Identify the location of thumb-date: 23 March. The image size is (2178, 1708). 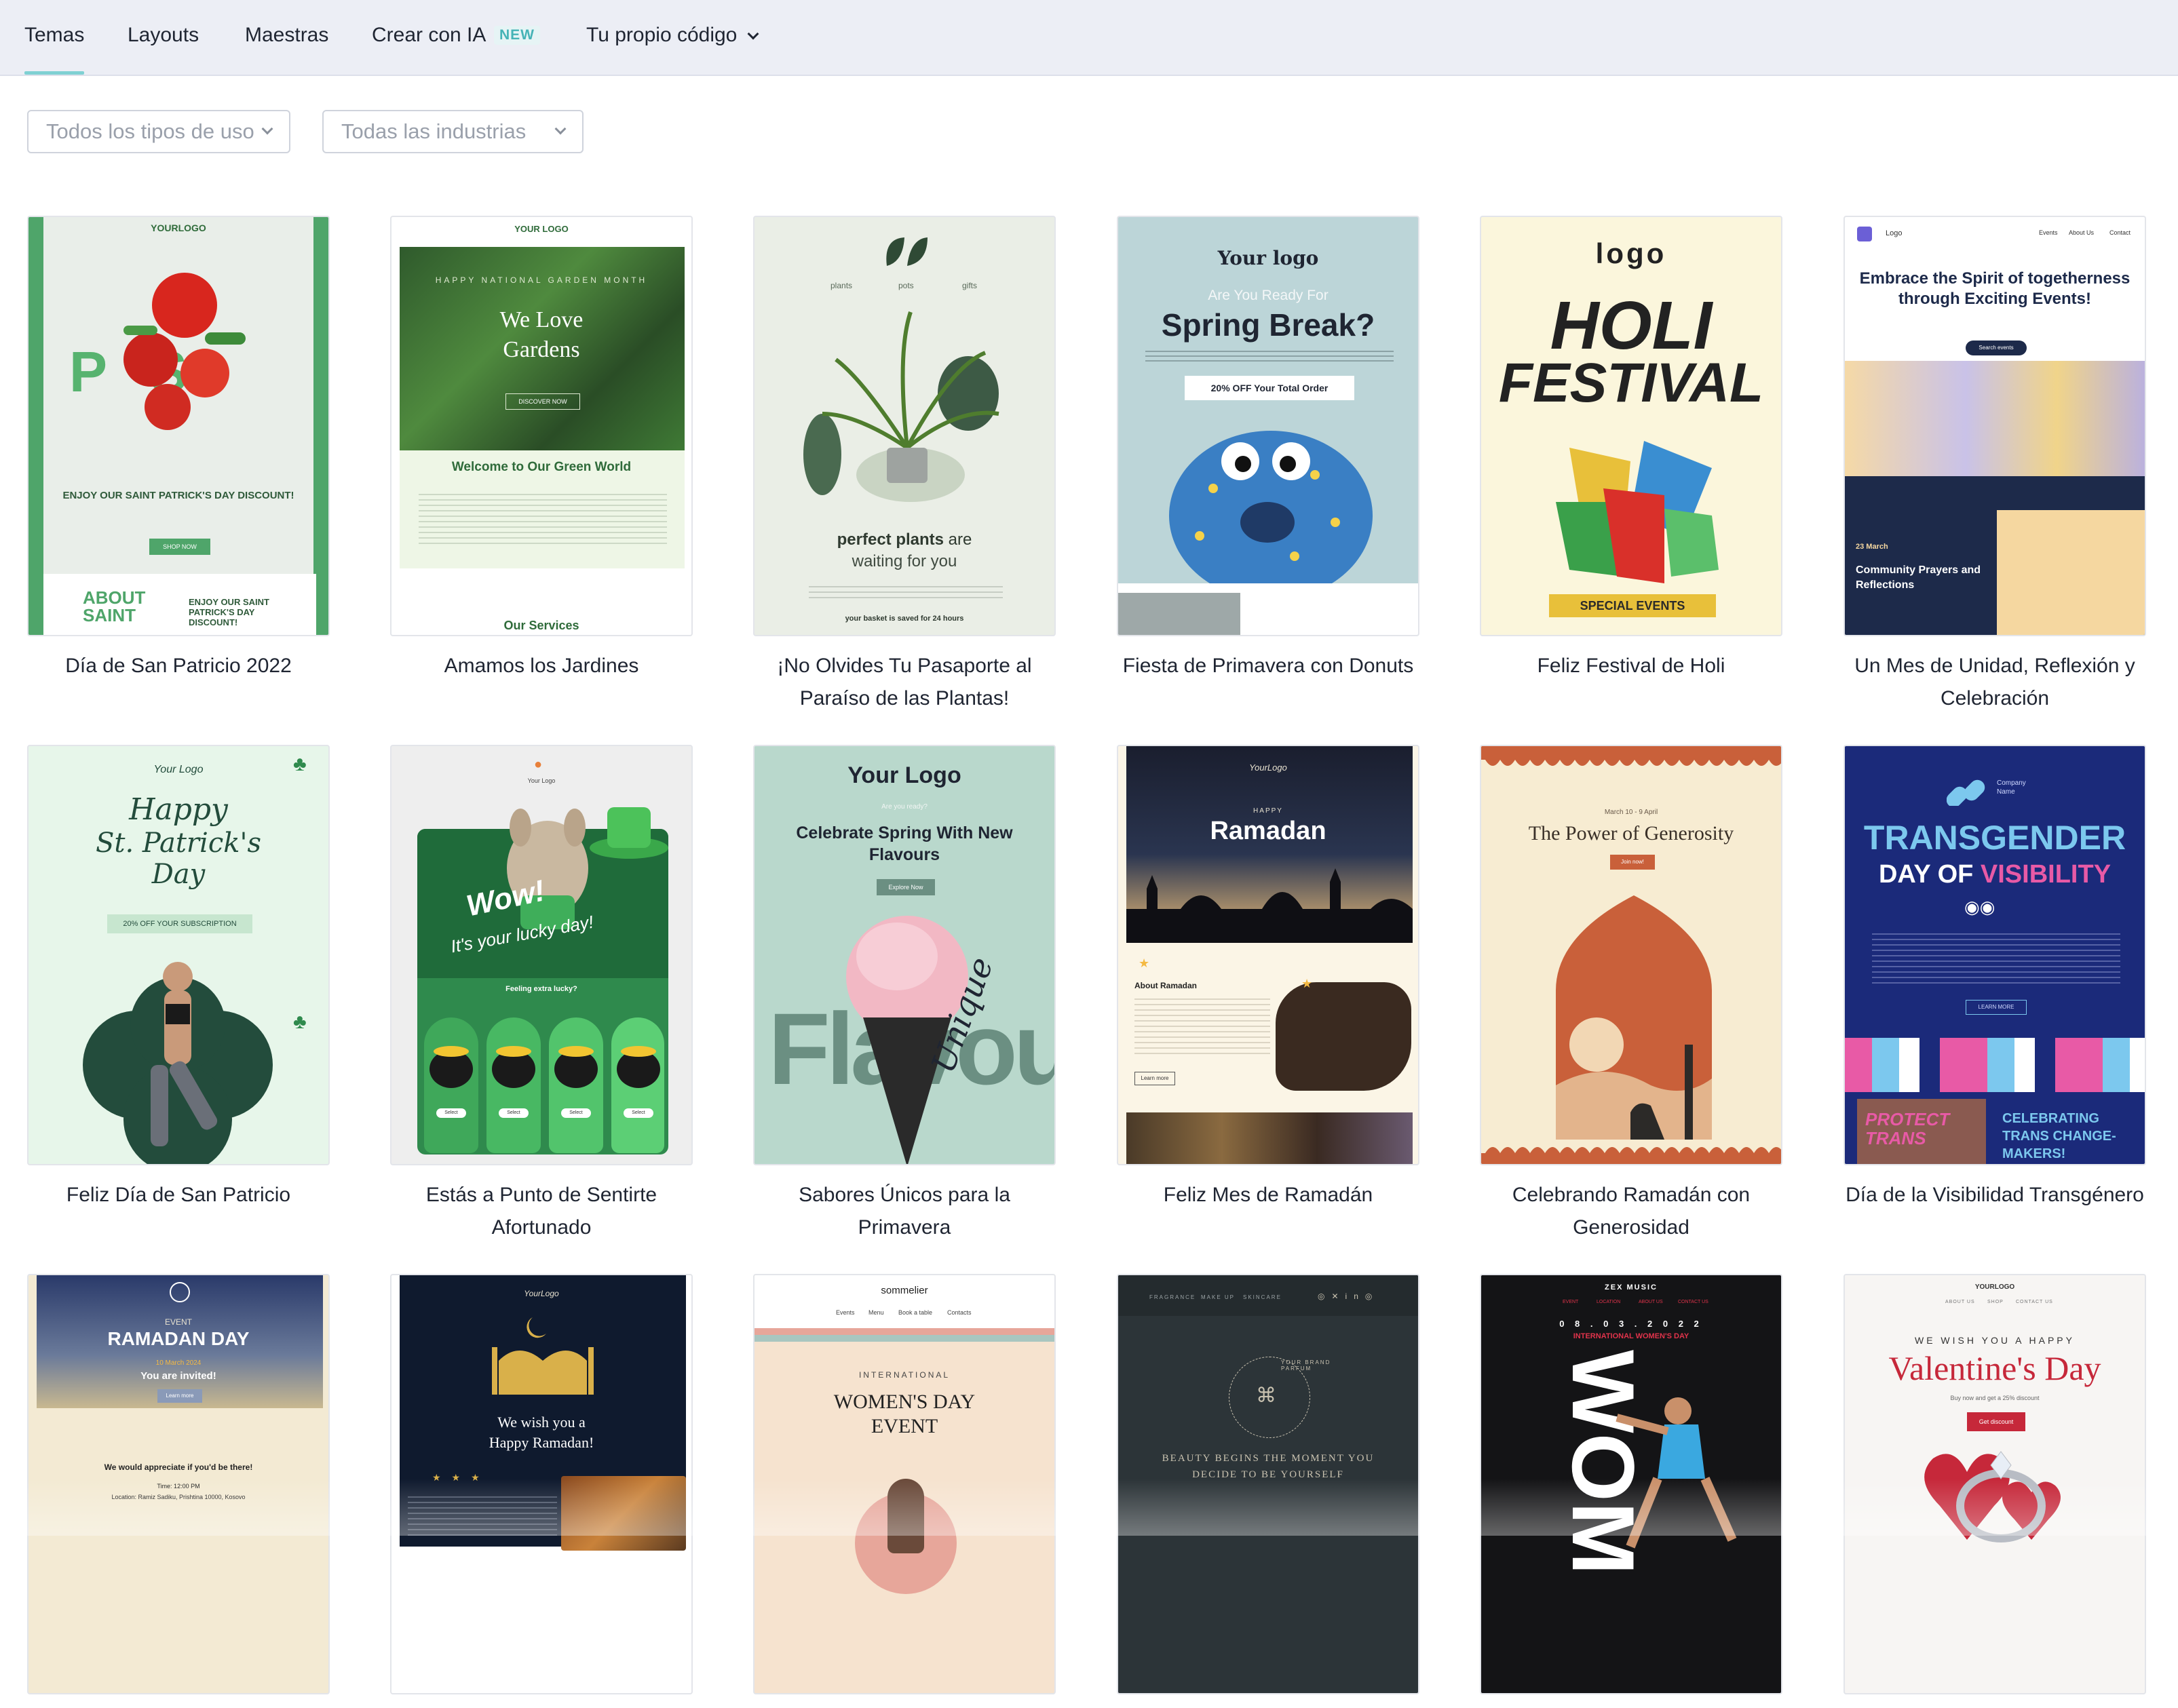
(1872, 547).